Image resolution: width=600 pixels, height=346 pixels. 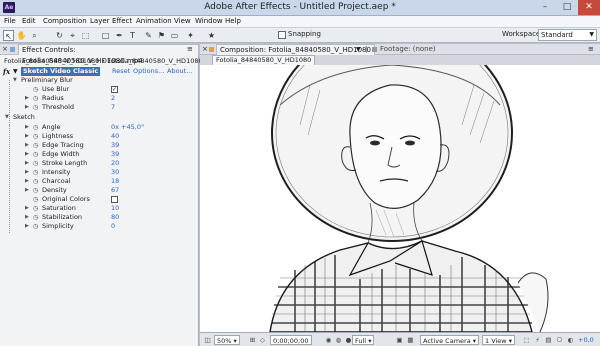 I want to click on workspace-select: Standard ▼, so click(x=567, y=35).